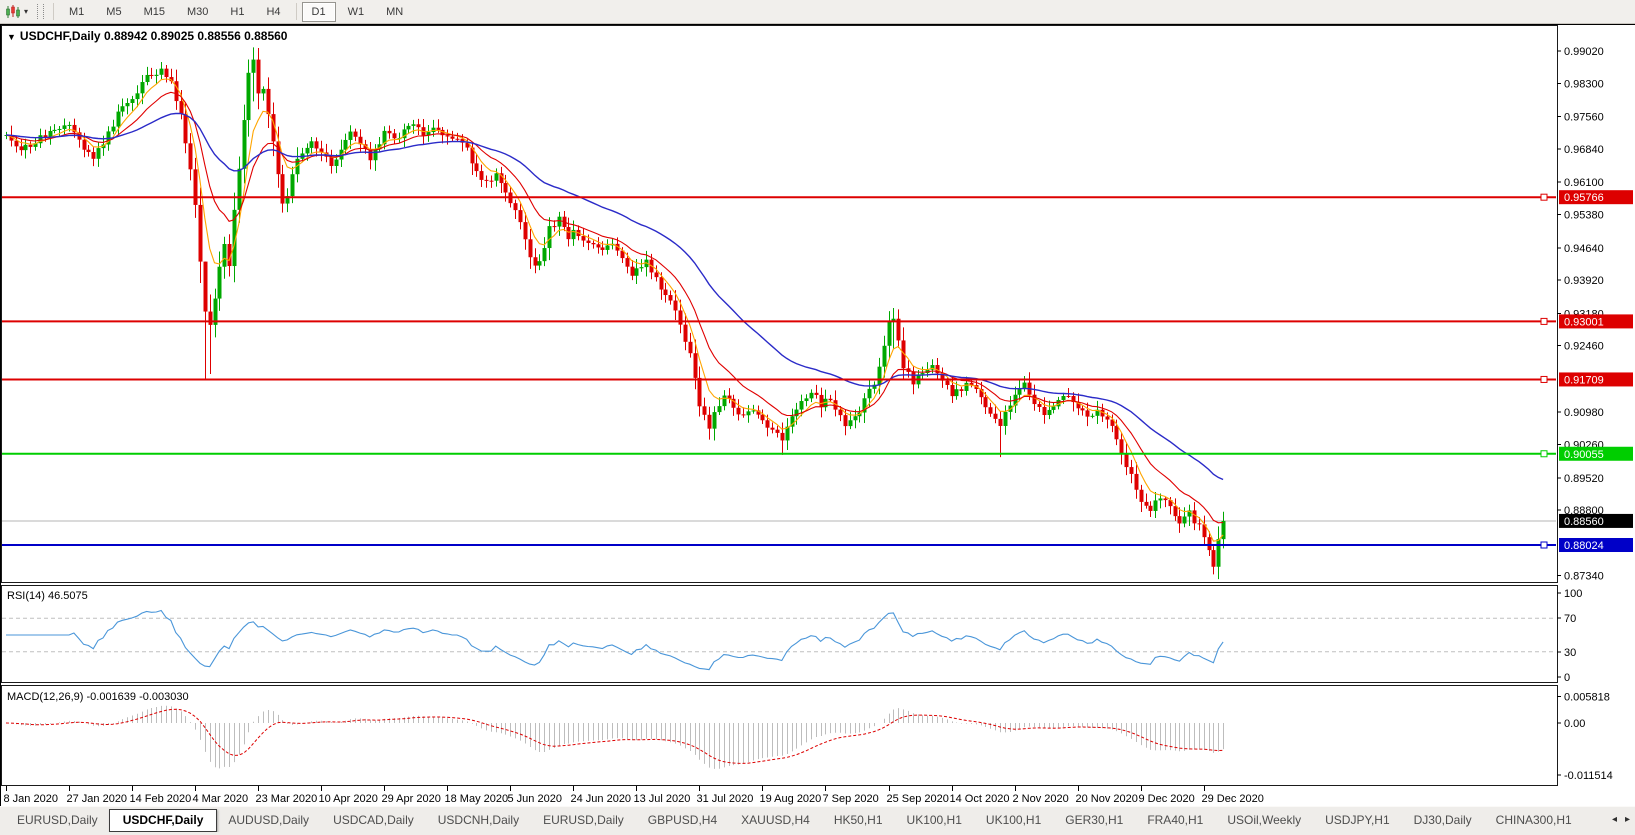 This screenshot has height=835, width=1635. What do you see at coordinates (1584, 380) in the screenshot?
I see `svg-text: 0.91709` at bounding box center [1584, 380].